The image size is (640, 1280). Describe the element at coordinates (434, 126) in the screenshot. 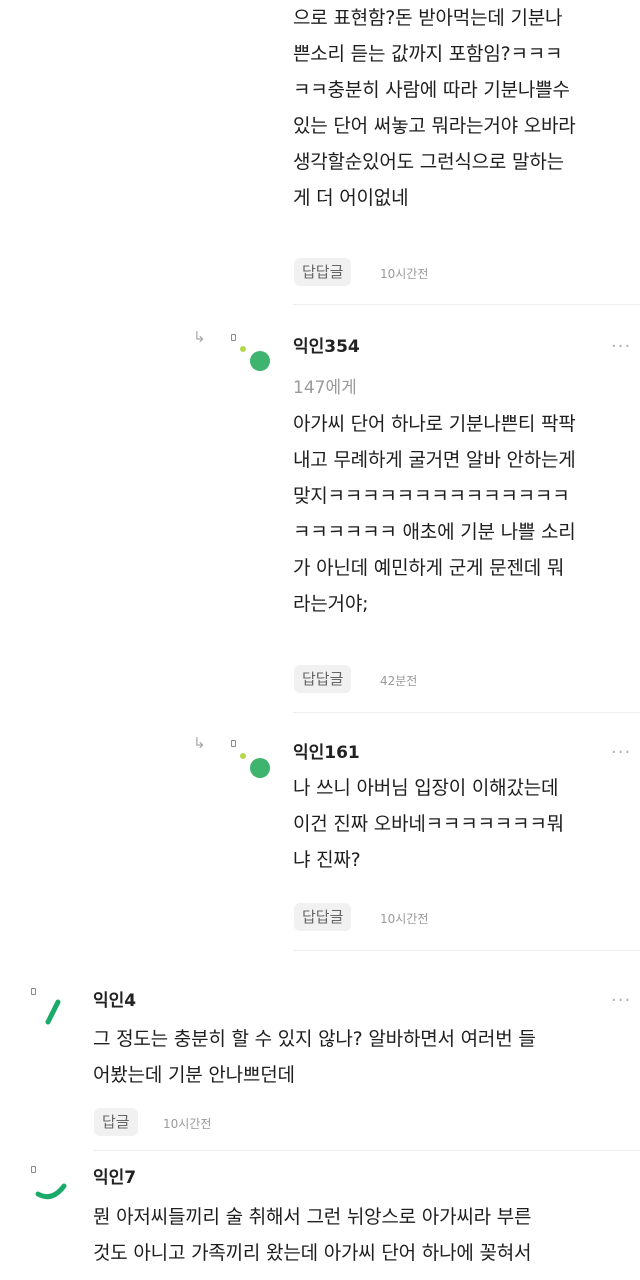

I see `comment-line: 있는 단어 써놓고 뭐라는거야 오바라` at that location.